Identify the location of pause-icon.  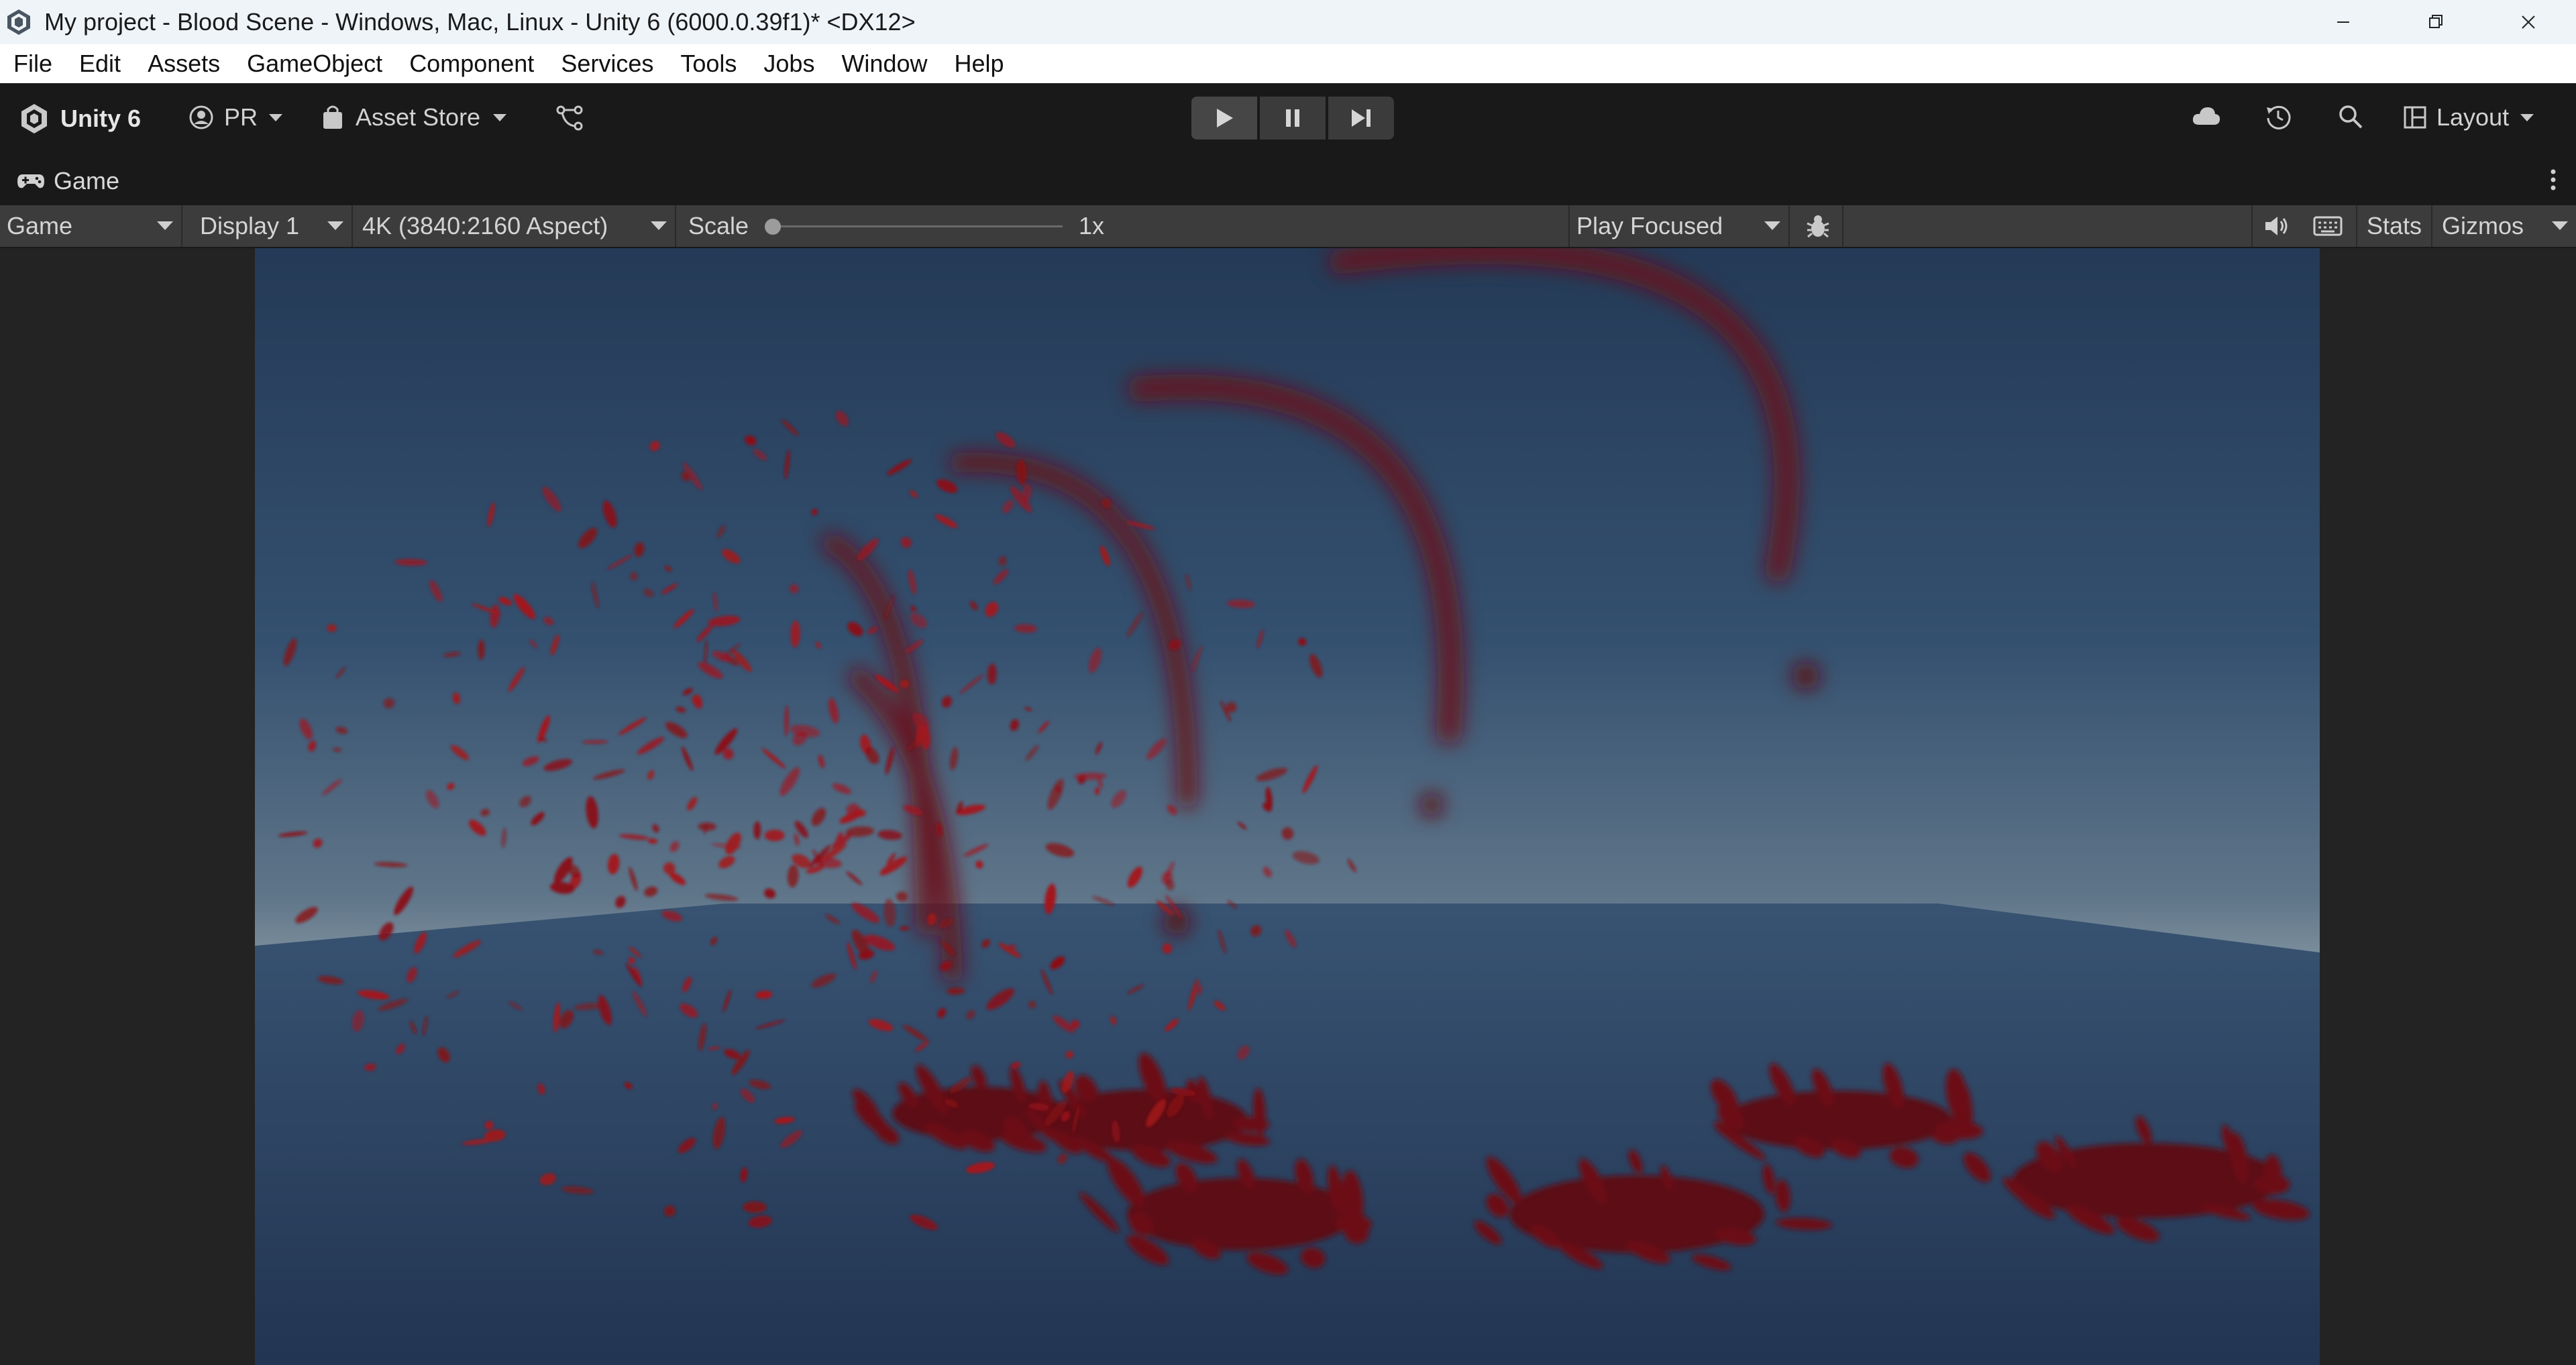
(1292, 118).